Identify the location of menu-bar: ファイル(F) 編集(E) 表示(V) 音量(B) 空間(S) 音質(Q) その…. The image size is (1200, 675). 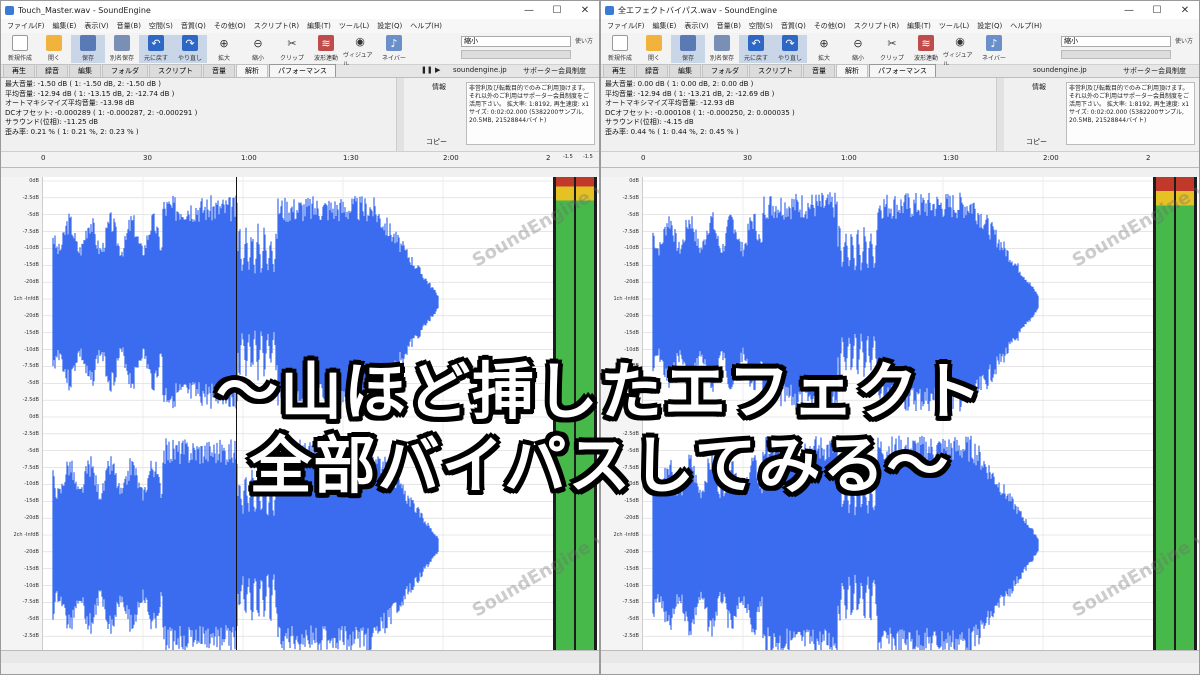
(300, 26).